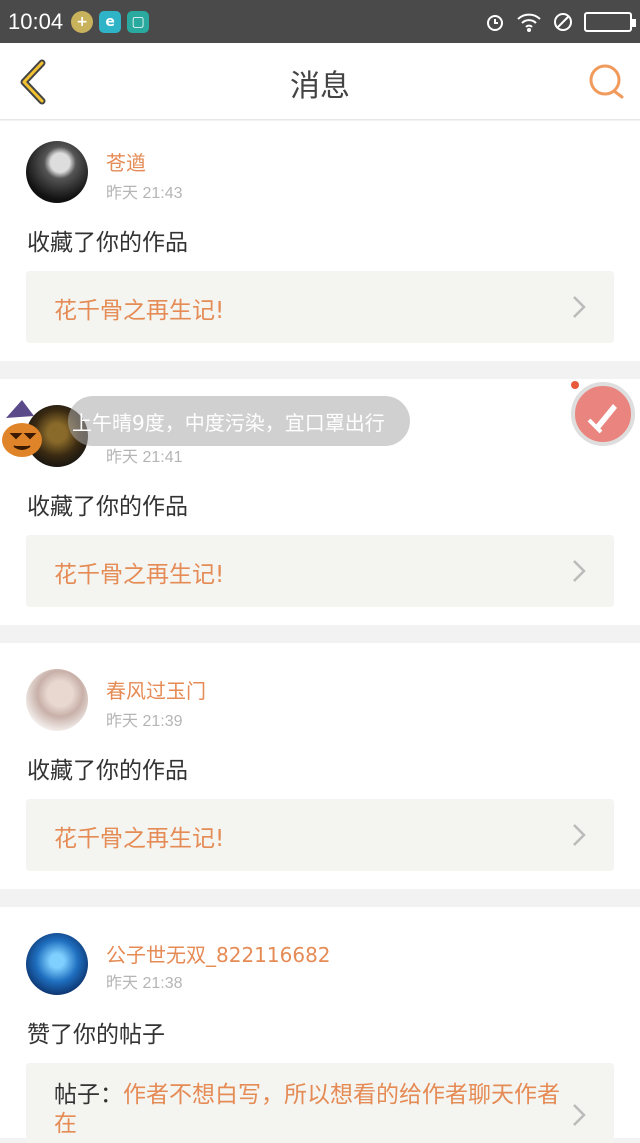 This screenshot has width=640, height=1143. I want to click on message-time: 昨天 21:43, so click(144, 193).